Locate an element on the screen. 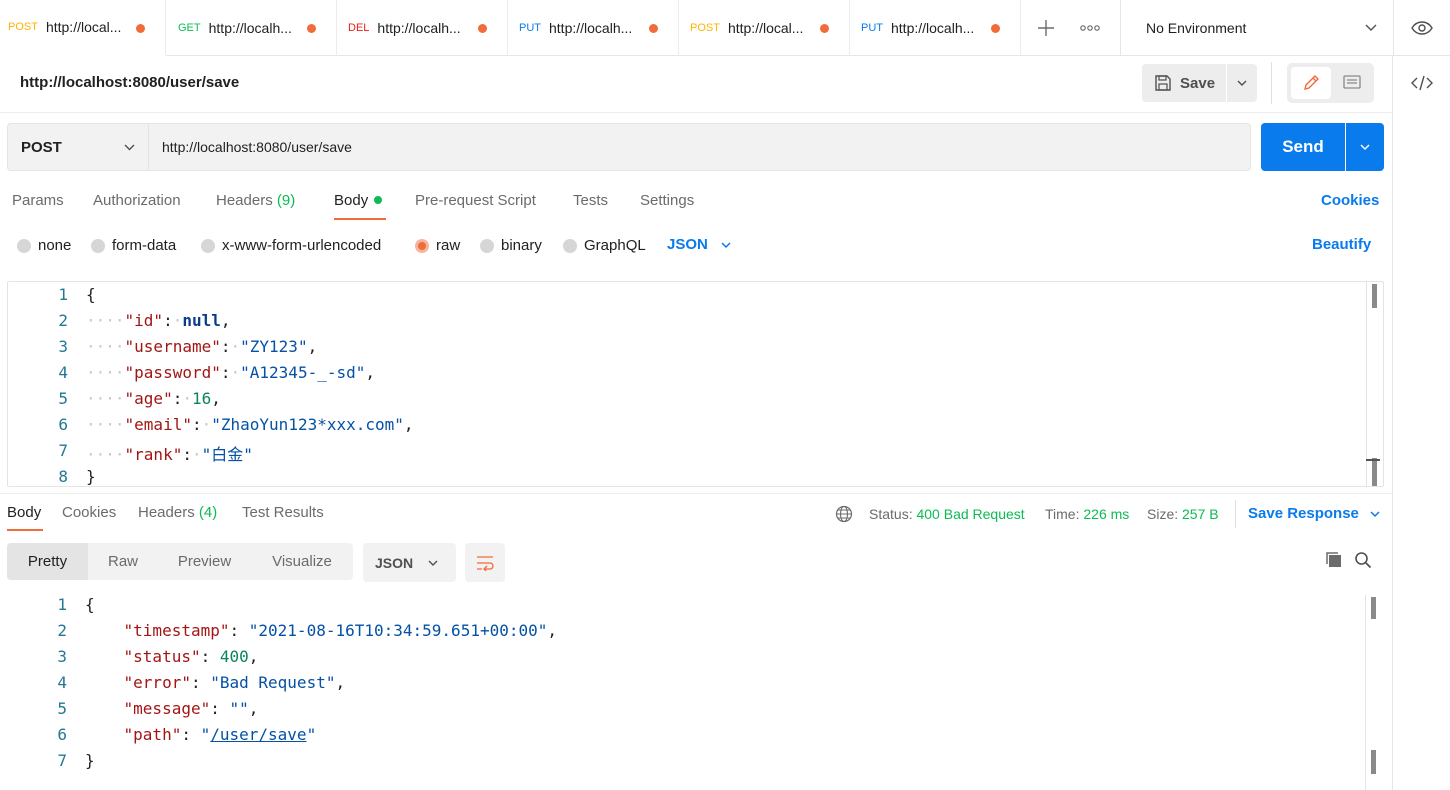 Image resolution: width=1450 pixels, height=790 pixels. status-label: Status: is located at coordinates (891, 514).